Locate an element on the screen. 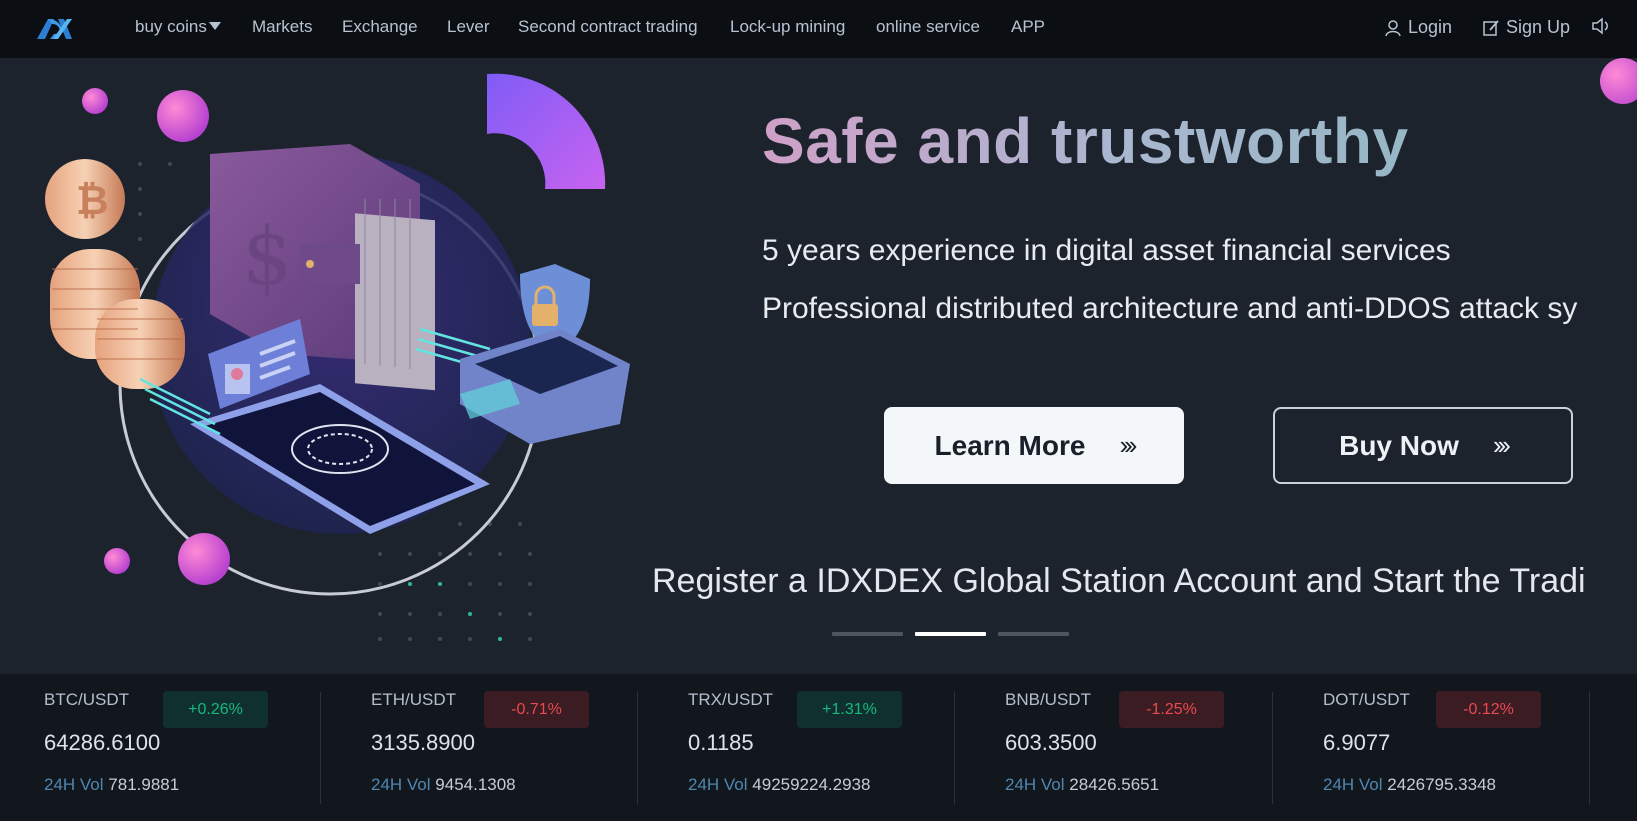  signup-link: Sign Up is located at coordinates (1526, 27).